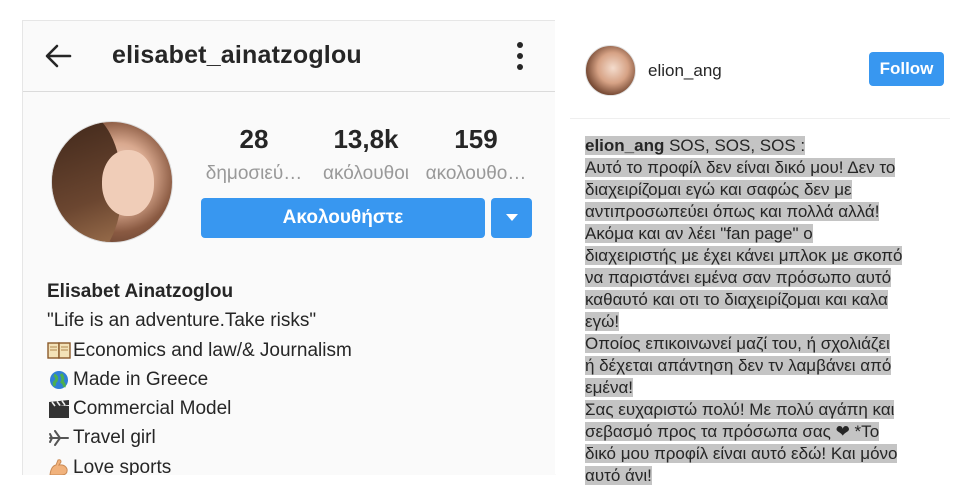 The width and height of the screenshot is (957, 487). I want to click on bio-line-travel: Travel girl, so click(199, 437).